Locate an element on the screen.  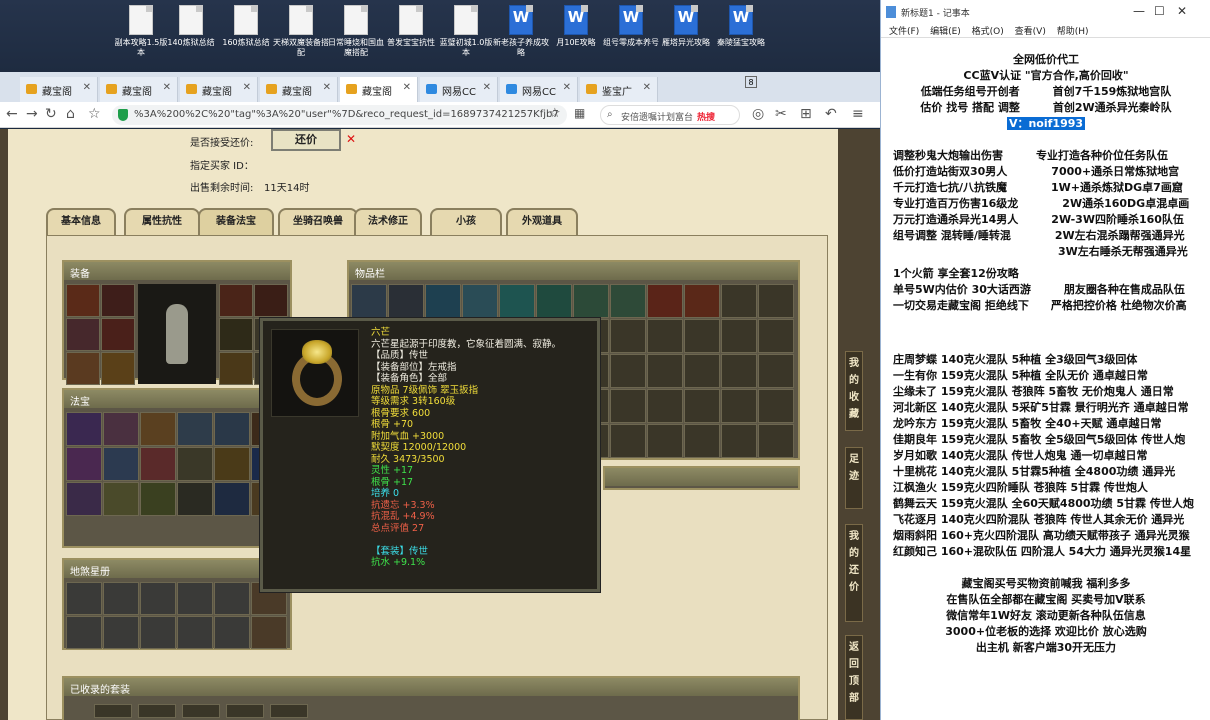
tab-appearance: 外观道具 is located at coordinates (542, 222).